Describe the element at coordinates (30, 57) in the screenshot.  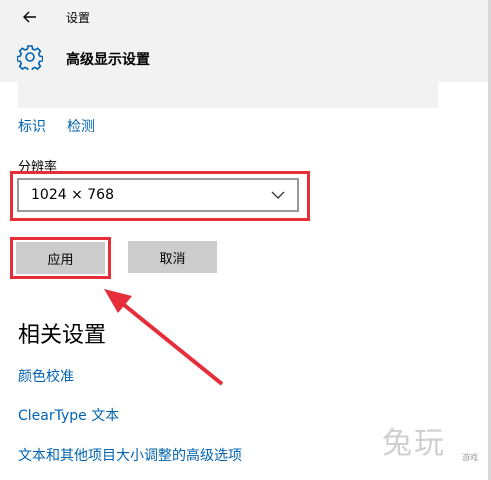
I see `gear-icon` at that location.